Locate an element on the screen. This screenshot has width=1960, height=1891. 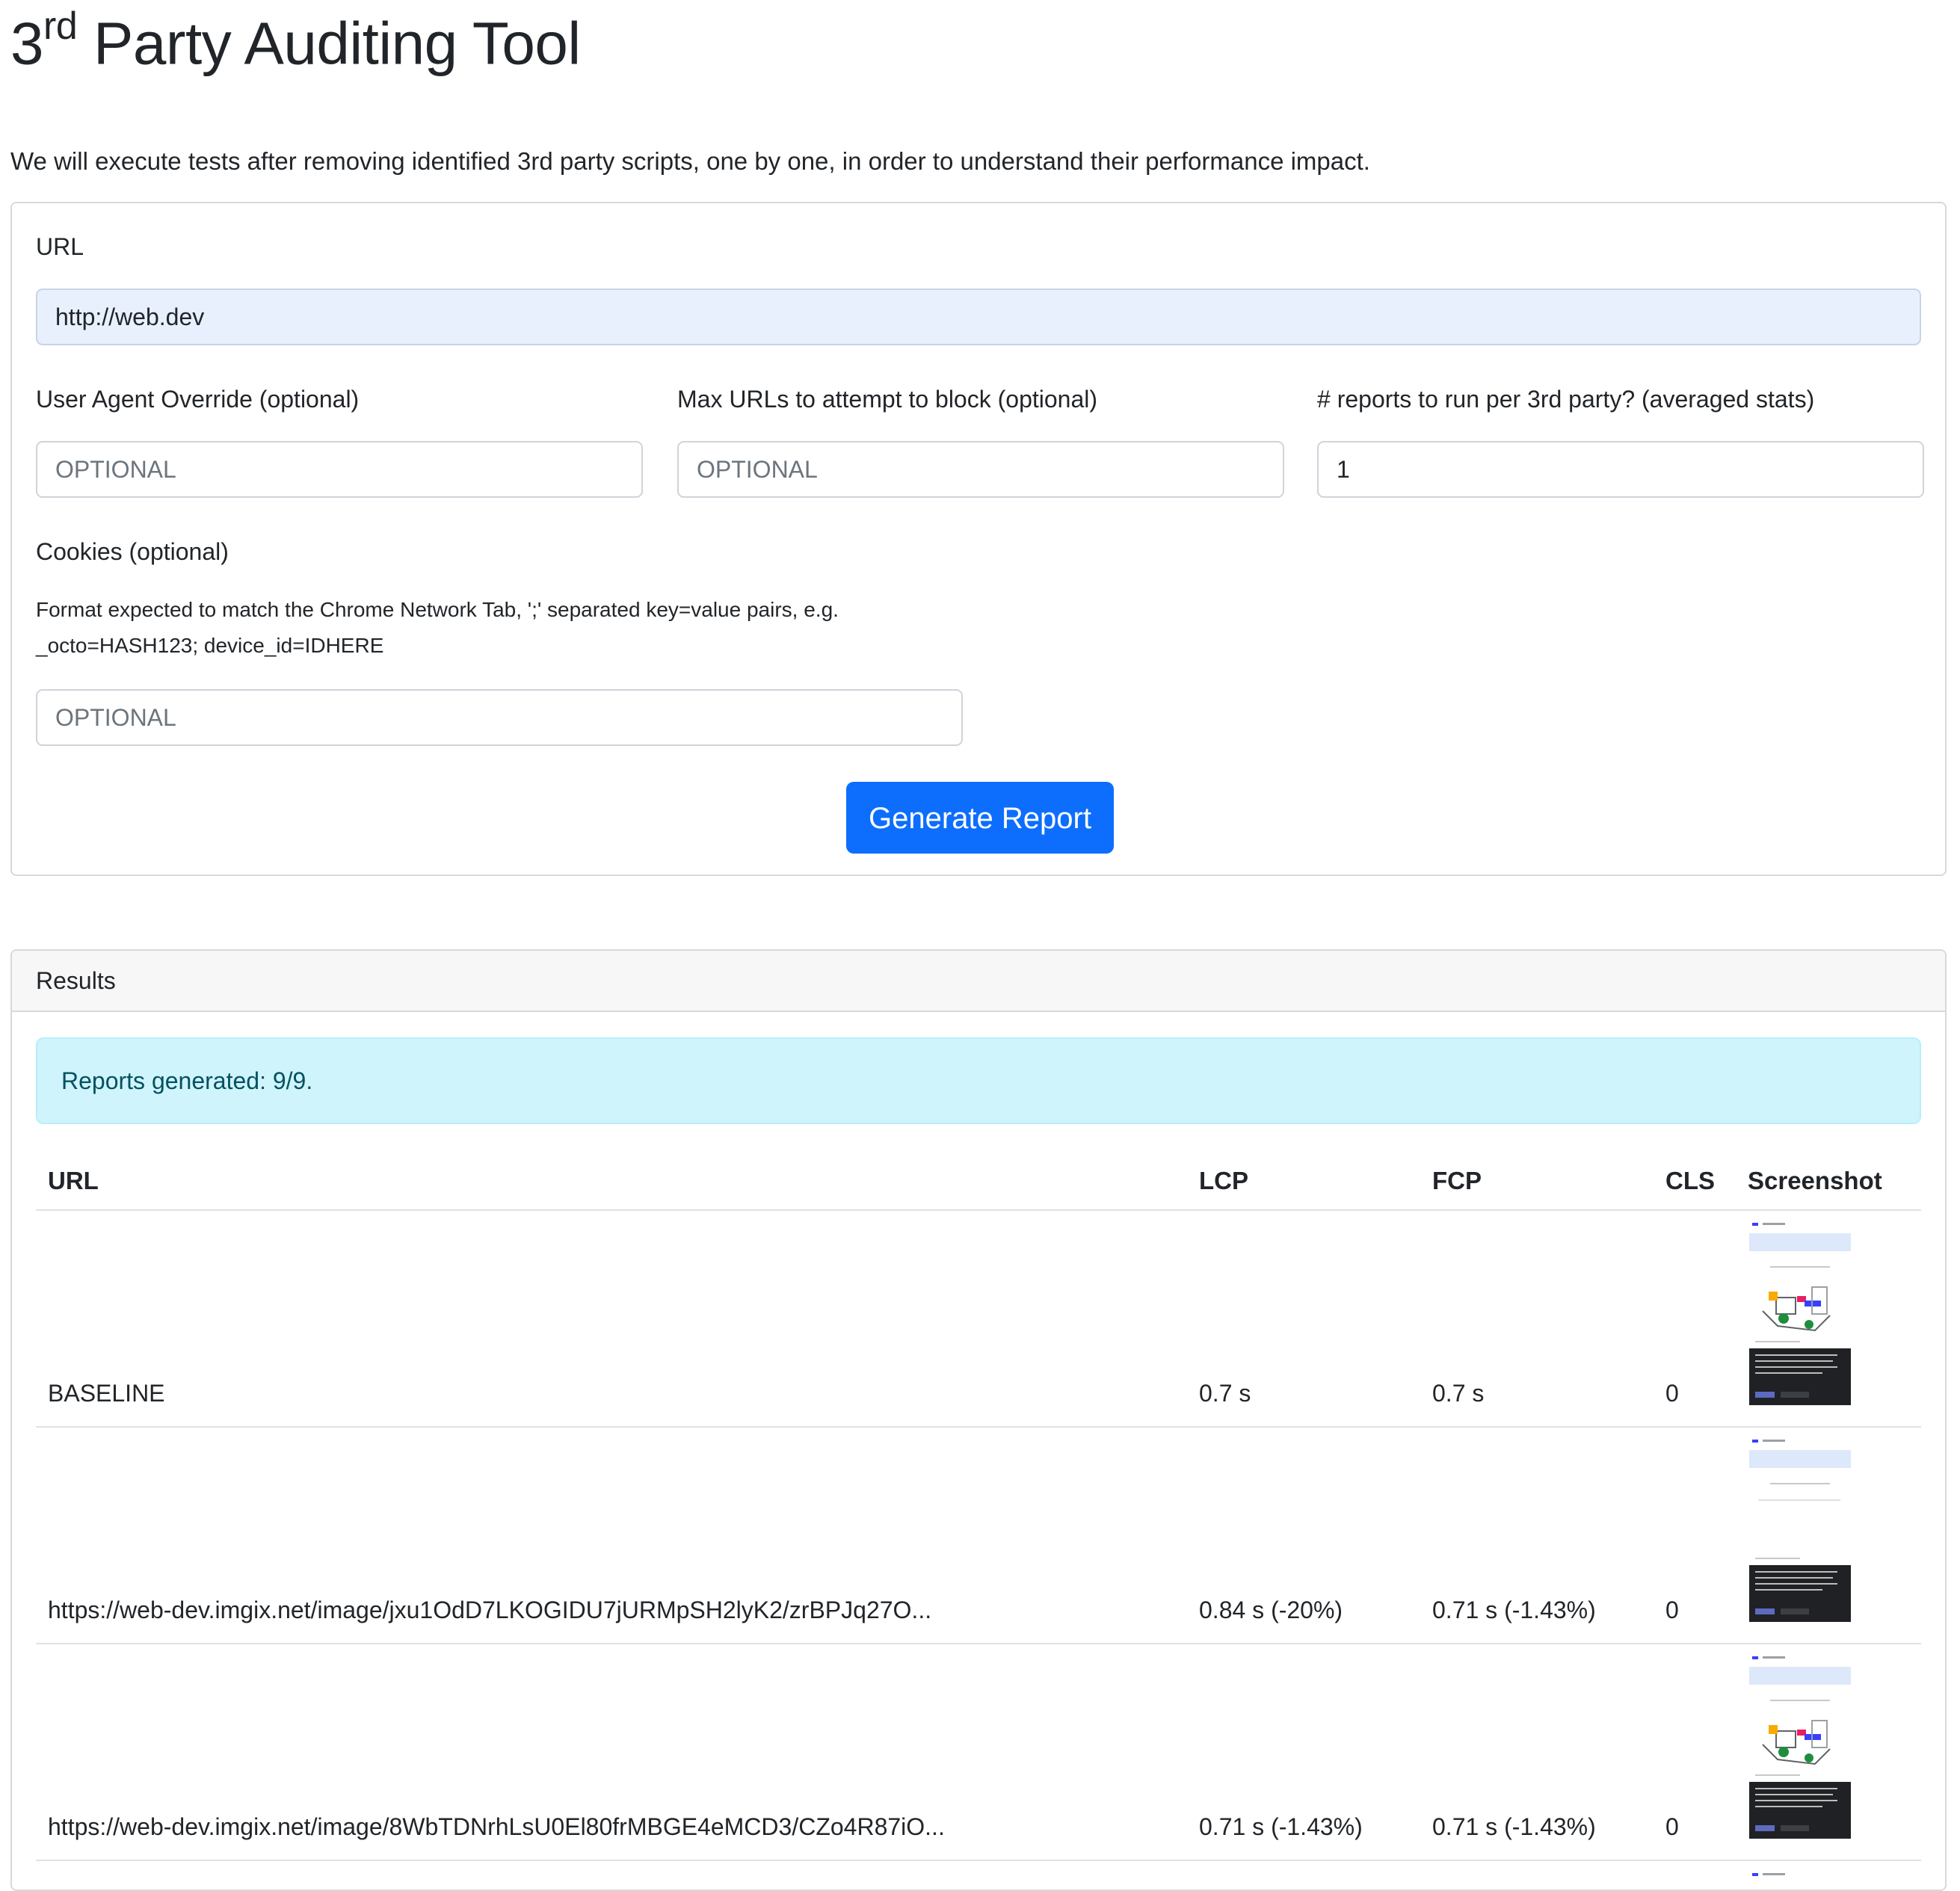
cookies-label: Cookies (optional) is located at coordinates (132, 551).